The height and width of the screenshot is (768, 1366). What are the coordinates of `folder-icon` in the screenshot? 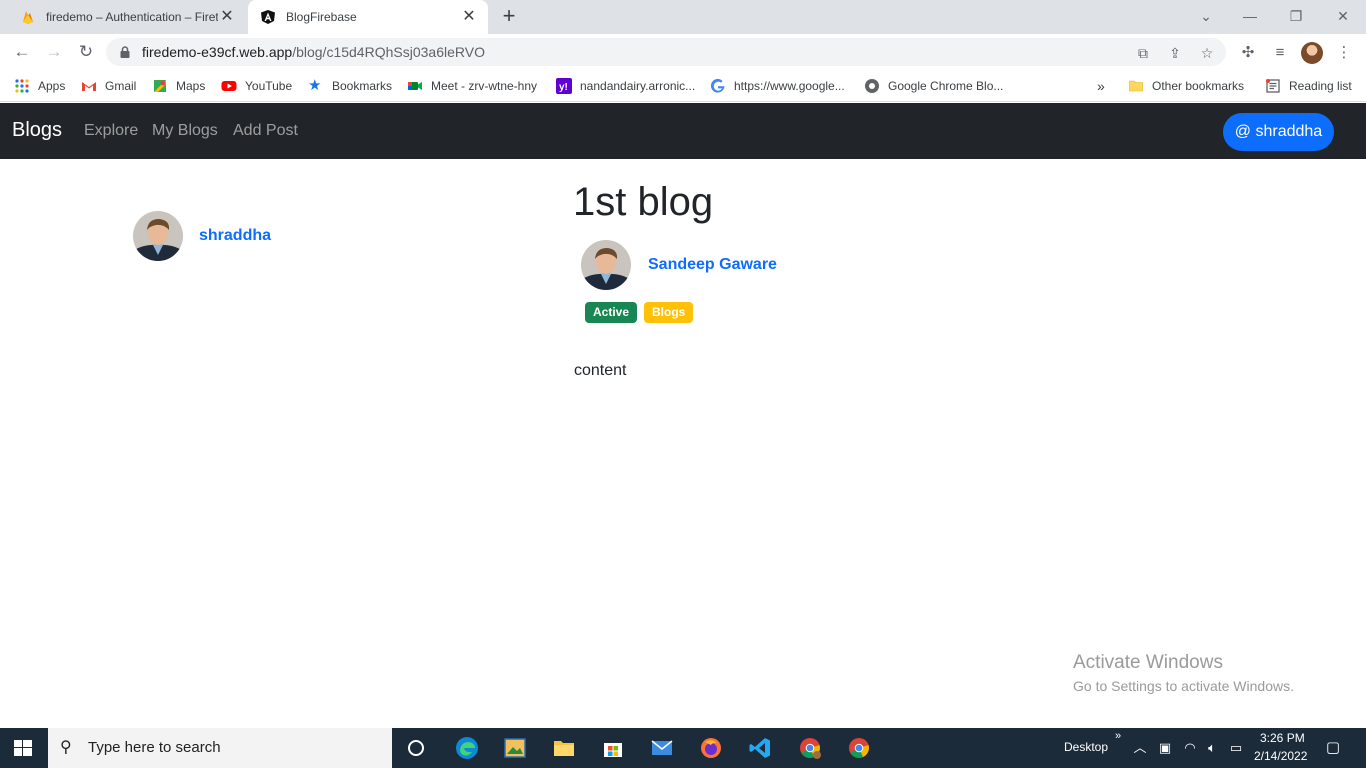 It's located at (1136, 86).